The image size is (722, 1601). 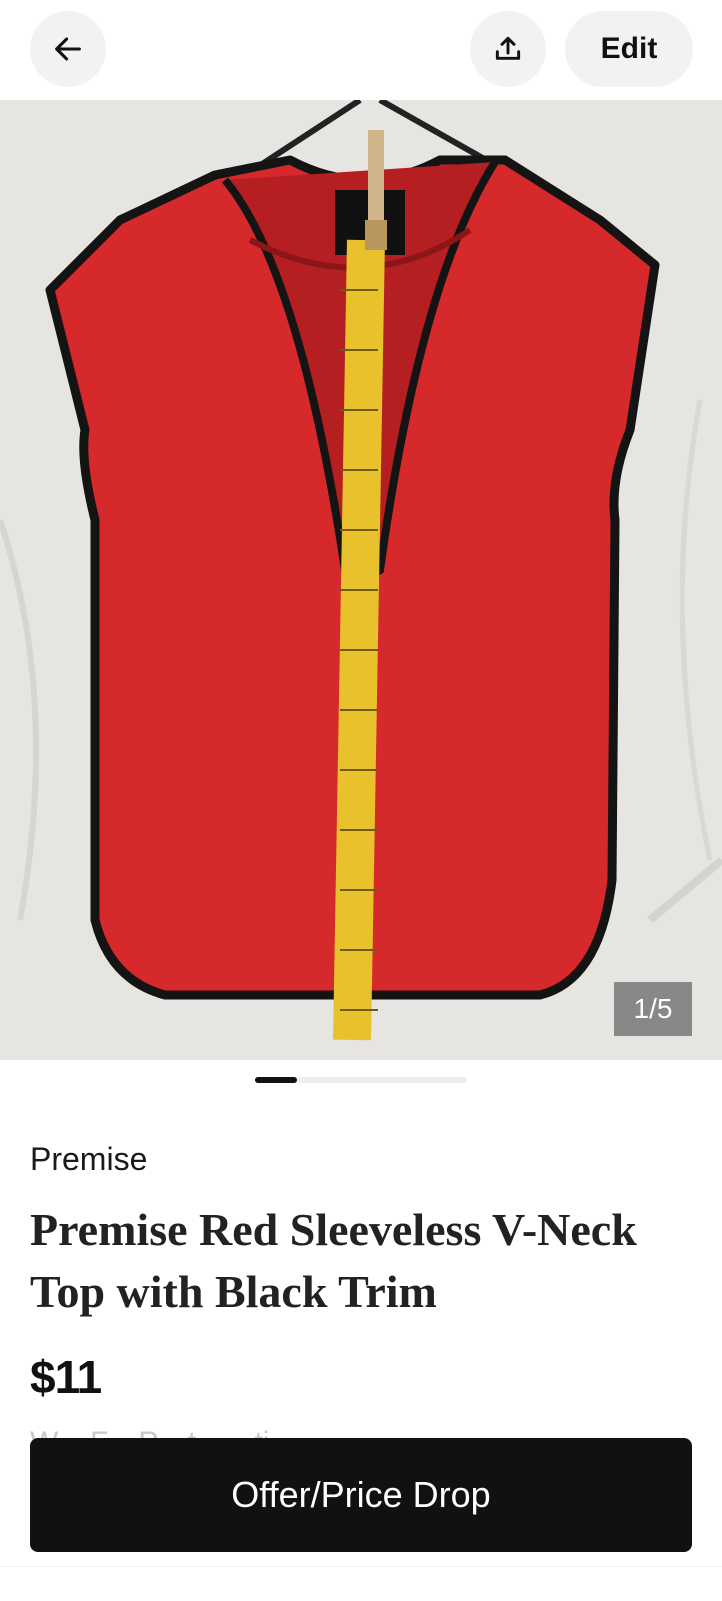 I want to click on top-bar: Edit, so click(x=361, y=50).